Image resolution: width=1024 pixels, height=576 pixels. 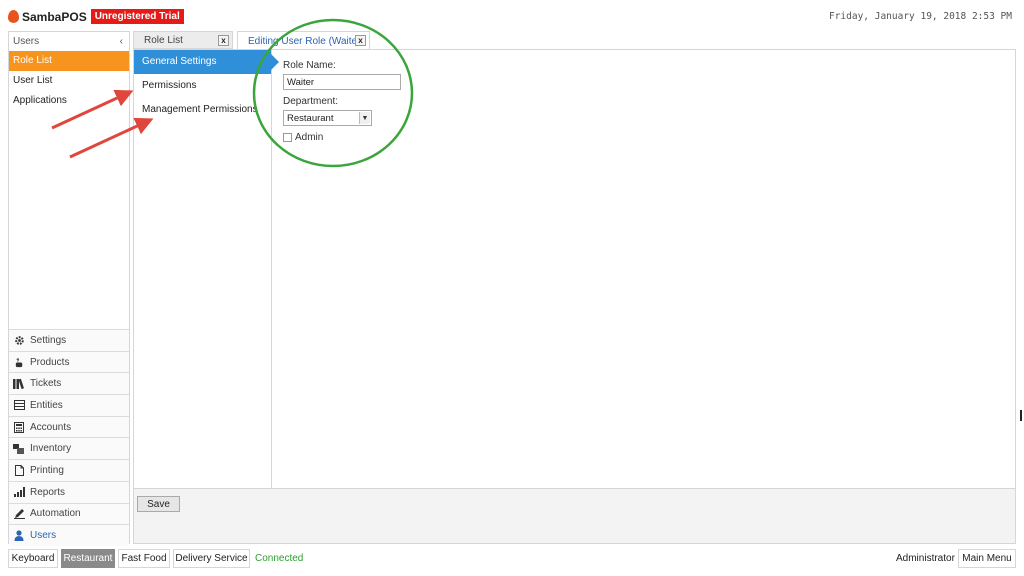 What do you see at coordinates (33, 558) in the screenshot?
I see `keyboard-button: Keyboard` at bounding box center [33, 558].